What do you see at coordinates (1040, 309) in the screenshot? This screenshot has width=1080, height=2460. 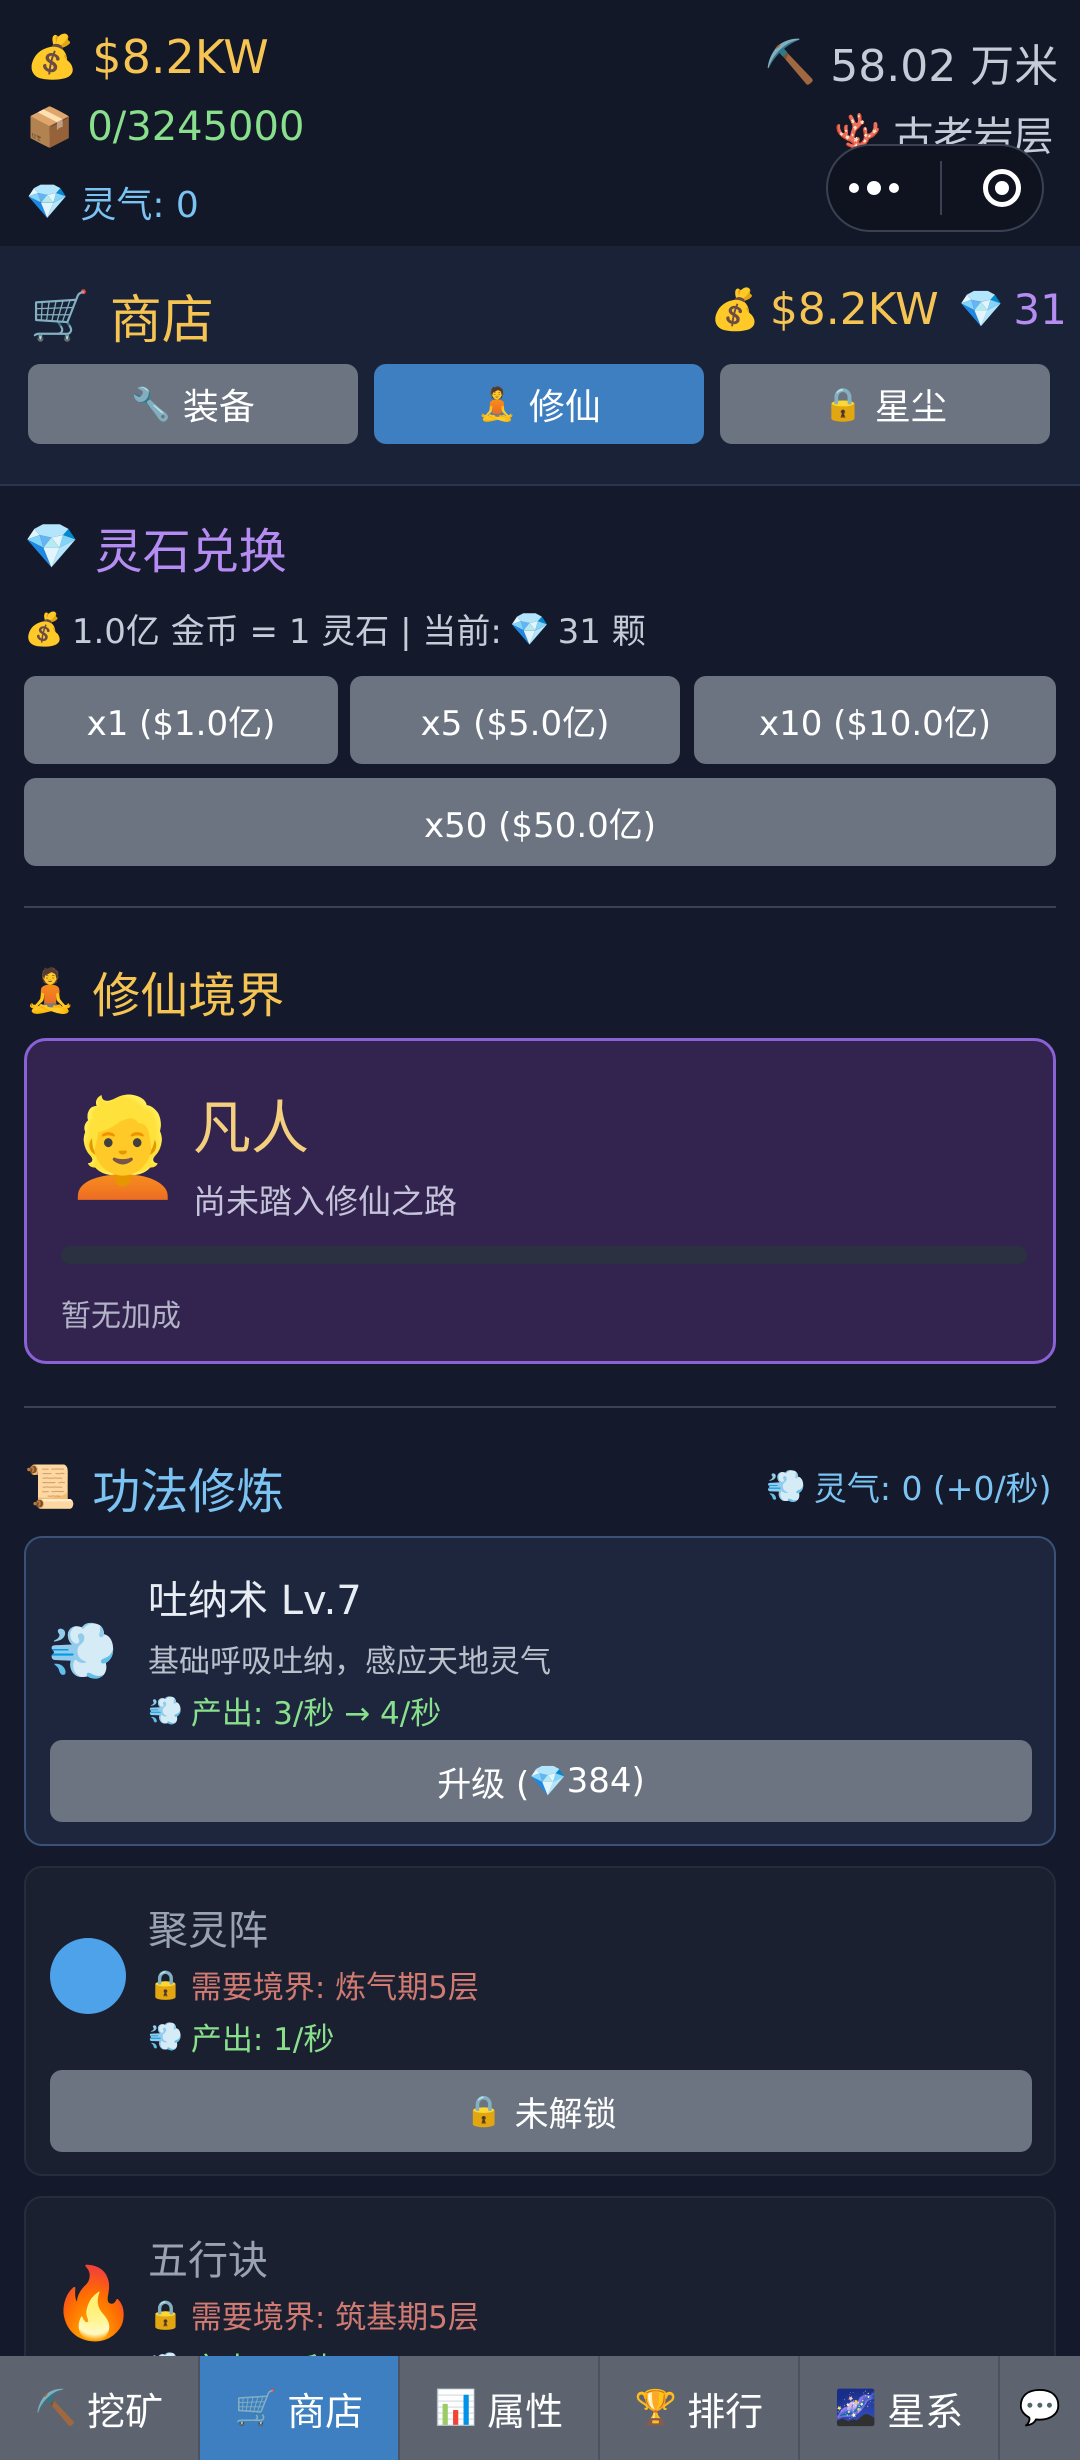 I see `shop-gems: 31` at bounding box center [1040, 309].